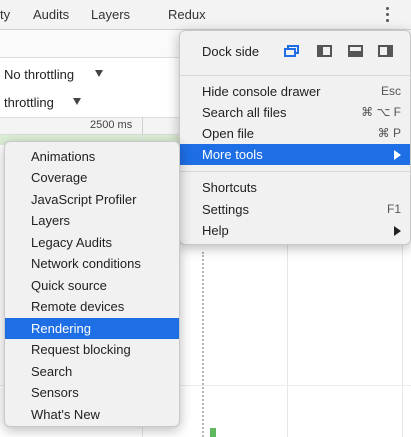 This screenshot has width=411, height=437. Describe the element at coordinates (142, 126) in the screenshot. I see `ruler-tick` at that location.